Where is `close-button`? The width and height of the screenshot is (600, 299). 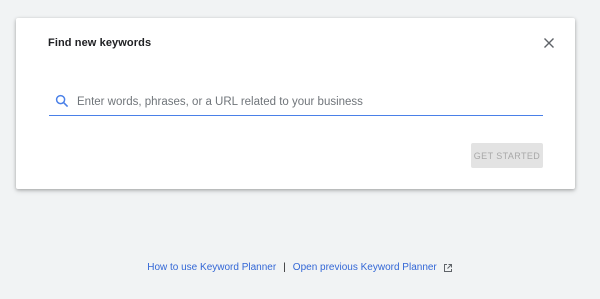 close-button is located at coordinates (549, 43).